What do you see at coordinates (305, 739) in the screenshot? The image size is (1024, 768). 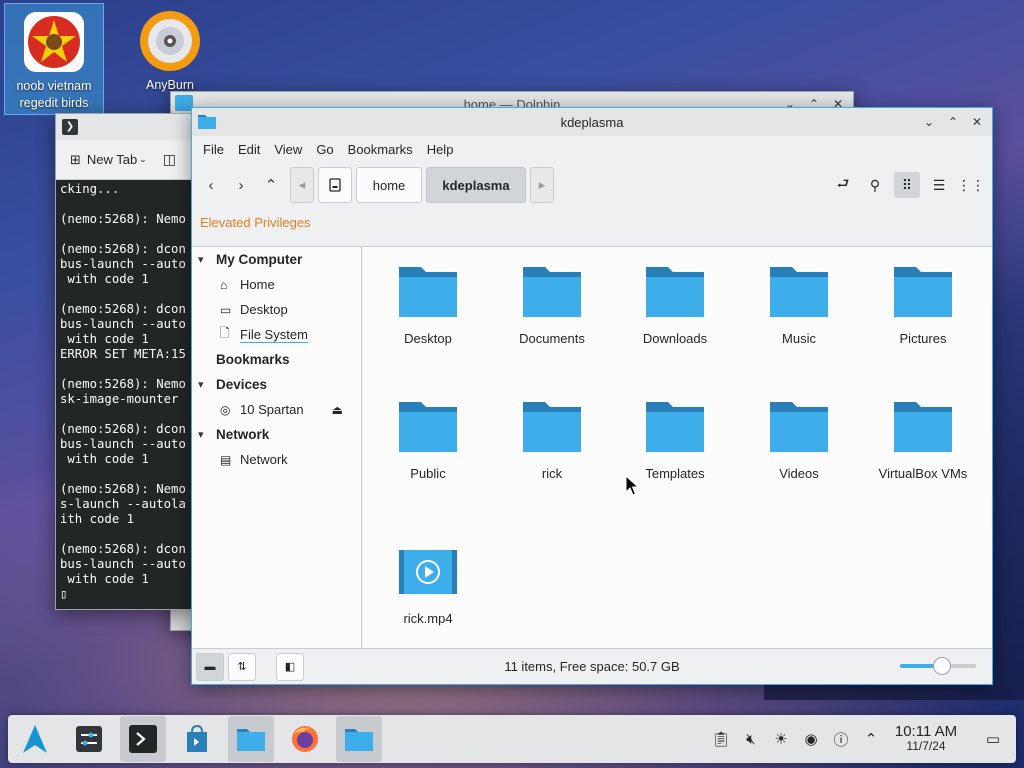 I see `firefox-icon` at bounding box center [305, 739].